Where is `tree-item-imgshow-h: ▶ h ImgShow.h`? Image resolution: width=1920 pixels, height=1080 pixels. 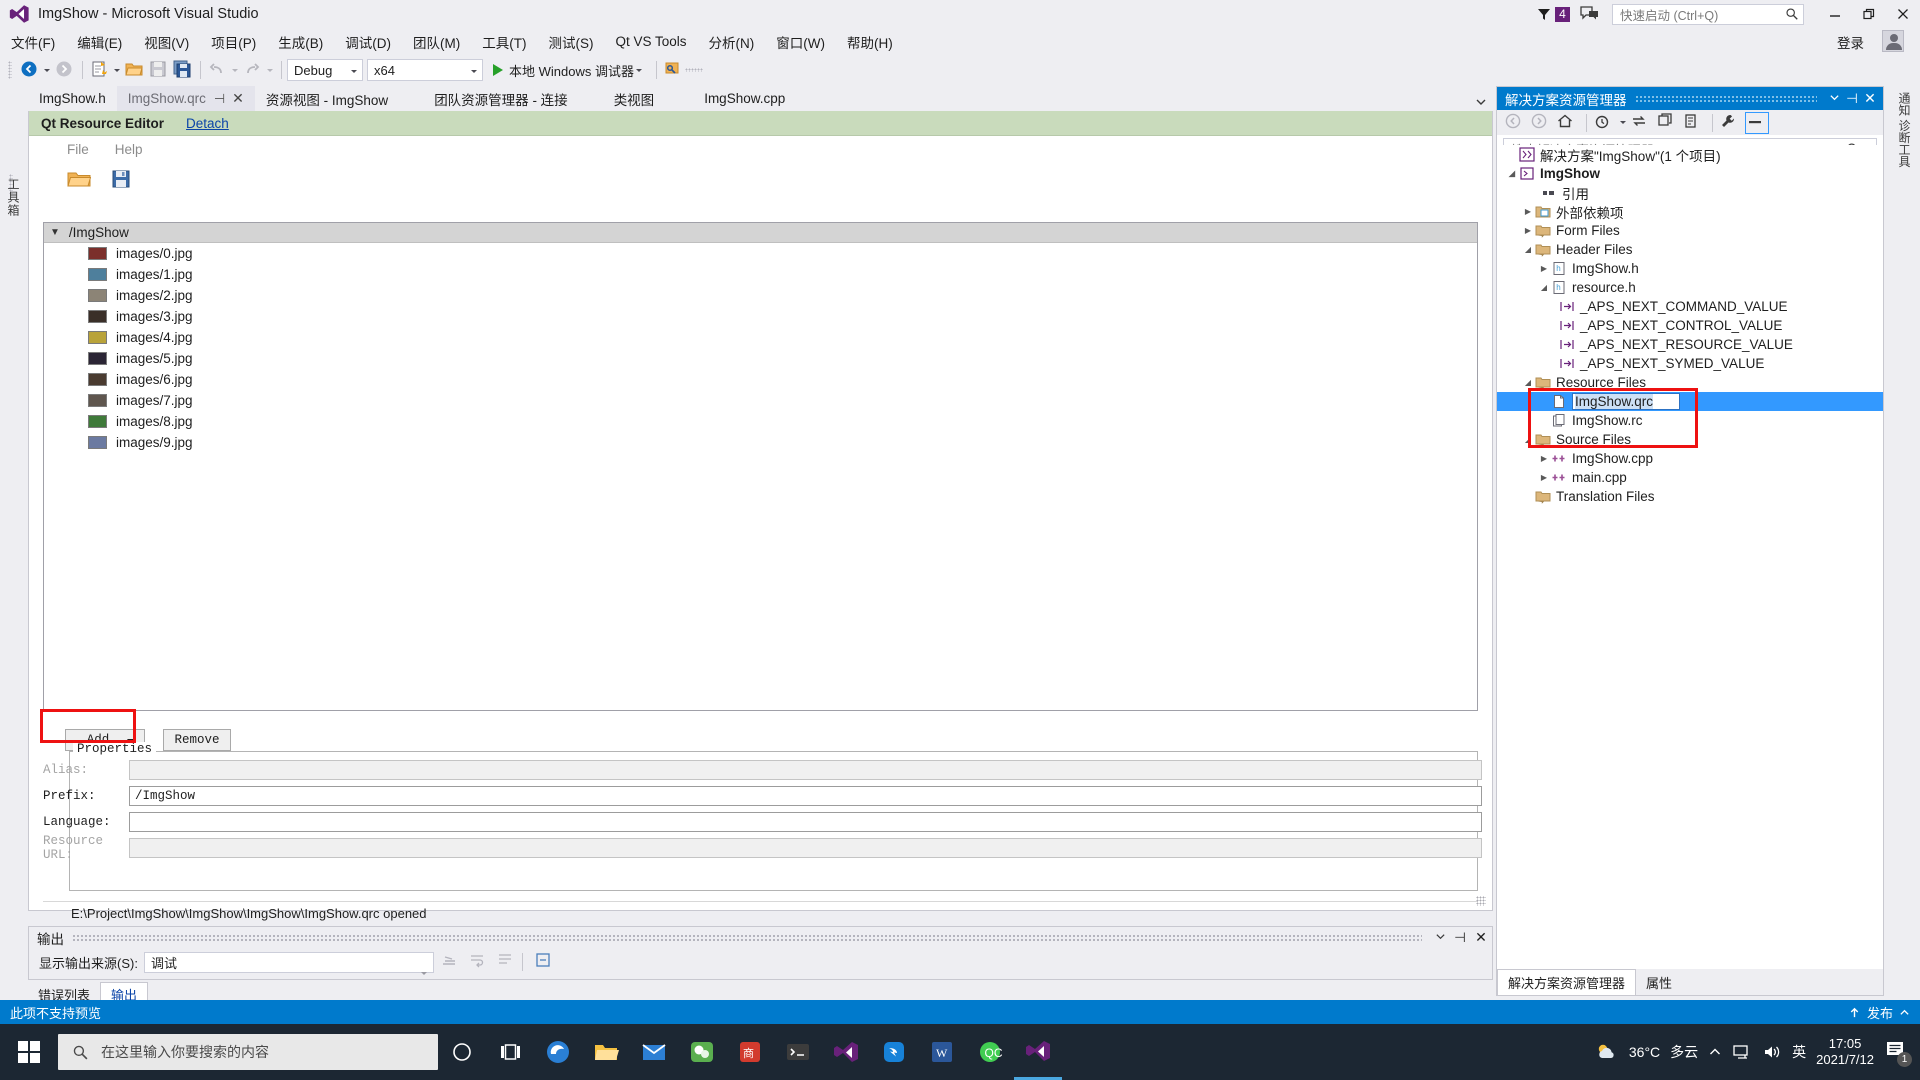 tree-item-imgshow-h: ▶ h ImgShow.h is located at coordinates (1690, 268).